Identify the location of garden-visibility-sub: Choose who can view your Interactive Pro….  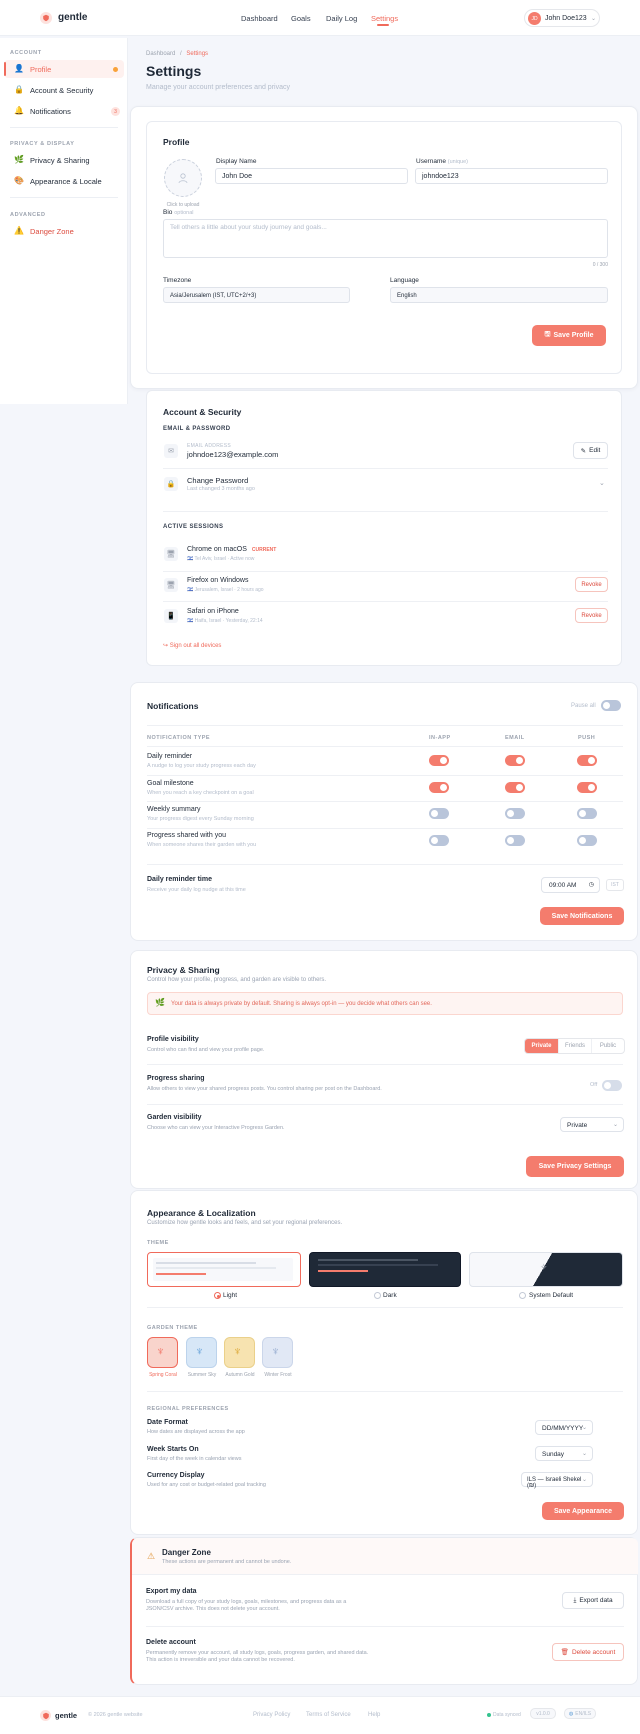
(216, 1128).